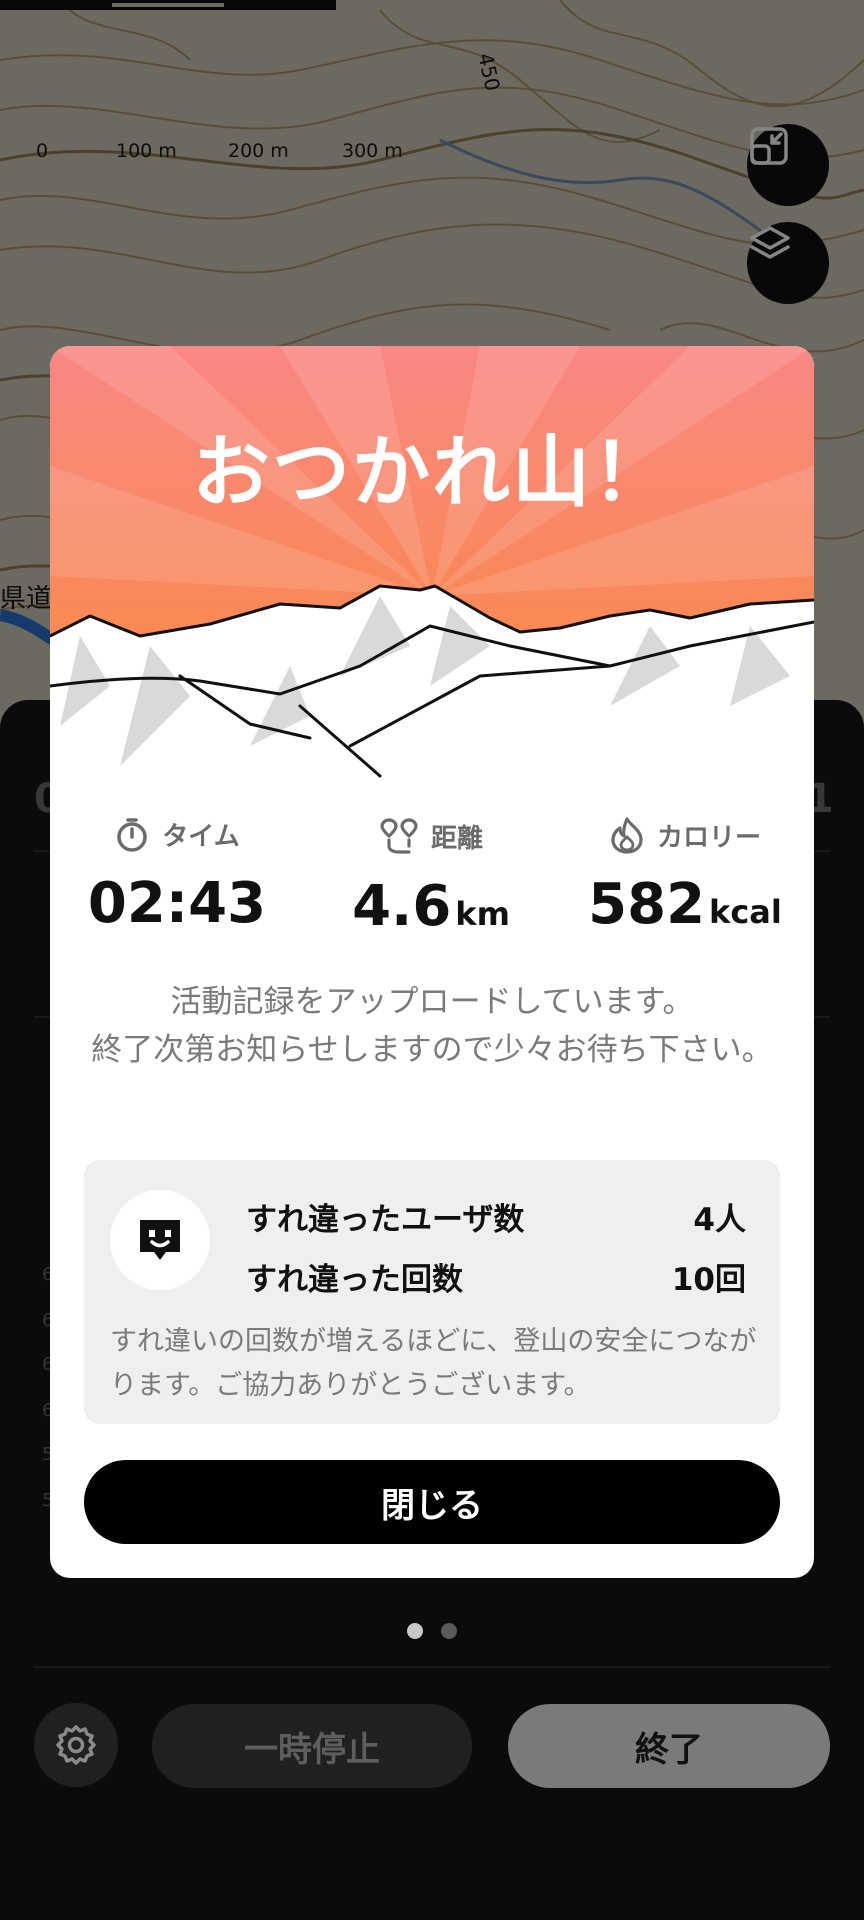 Image resolution: width=864 pixels, height=1920 pixels. I want to click on passing-count-value: 10回, so click(708, 1280).